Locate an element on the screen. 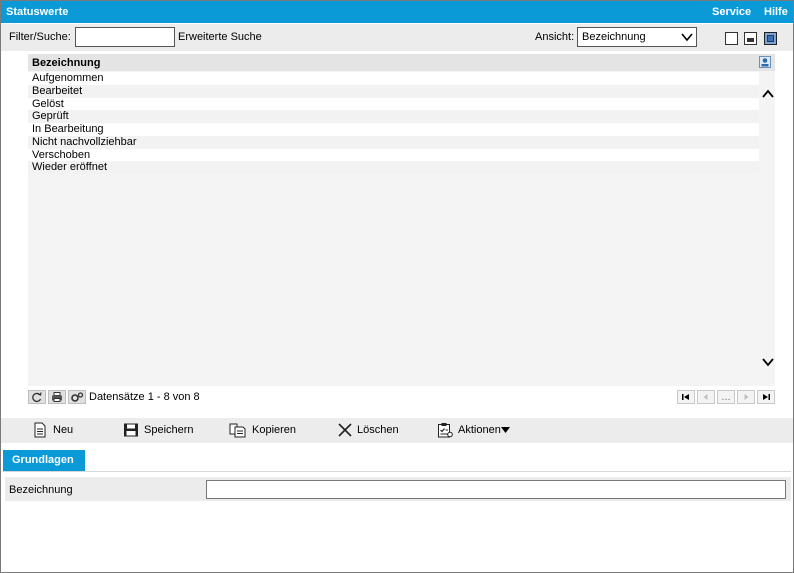 This screenshot has height=573, width=794. delete-button-label: Löschen is located at coordinates (378, 430).